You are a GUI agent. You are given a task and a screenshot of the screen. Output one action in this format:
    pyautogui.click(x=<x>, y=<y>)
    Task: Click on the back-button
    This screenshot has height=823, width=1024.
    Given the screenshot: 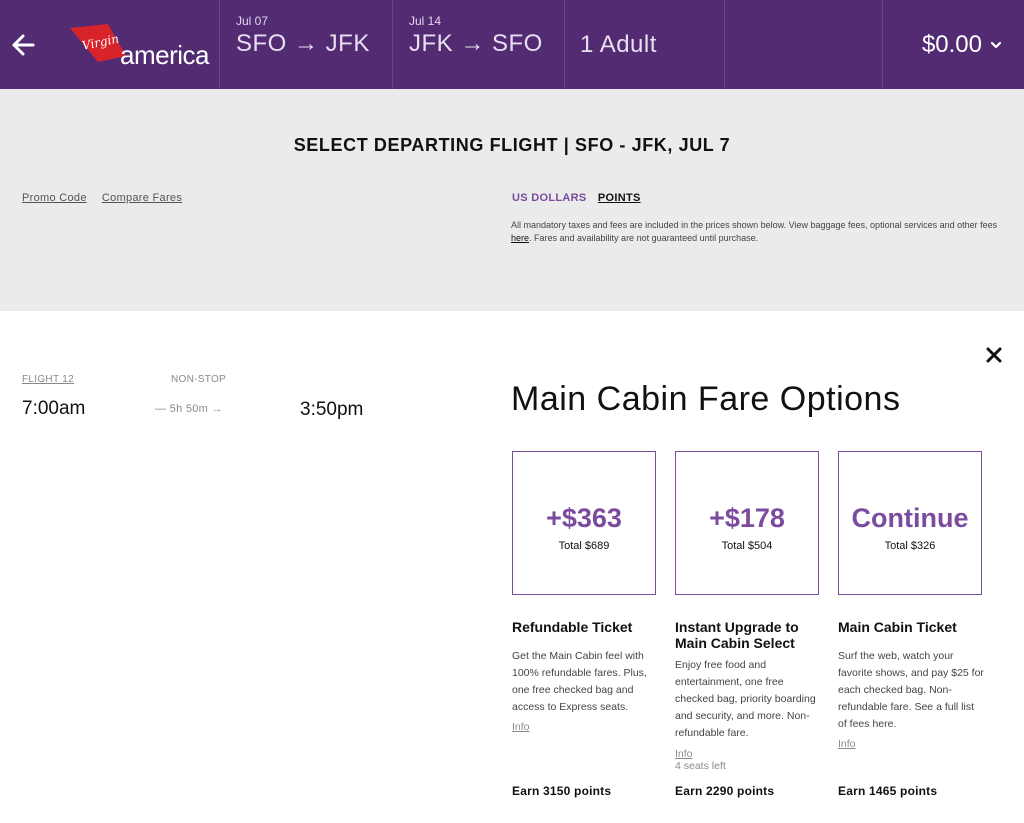 What is the action you would take?
    pyautogui.click(x=23, y=44)
    